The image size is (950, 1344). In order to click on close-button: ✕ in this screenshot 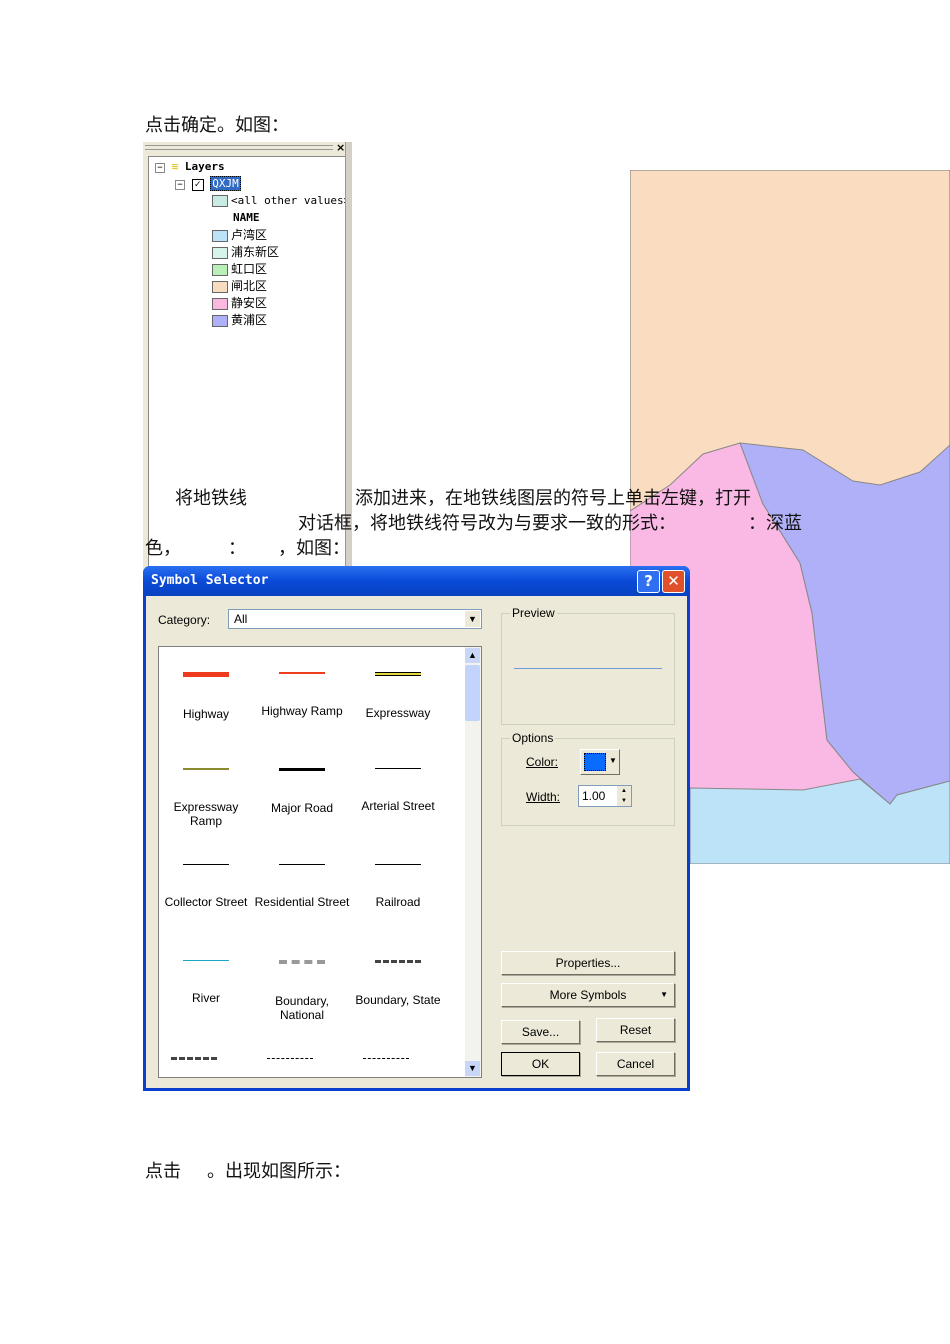, I will do `click(673, 581)`.